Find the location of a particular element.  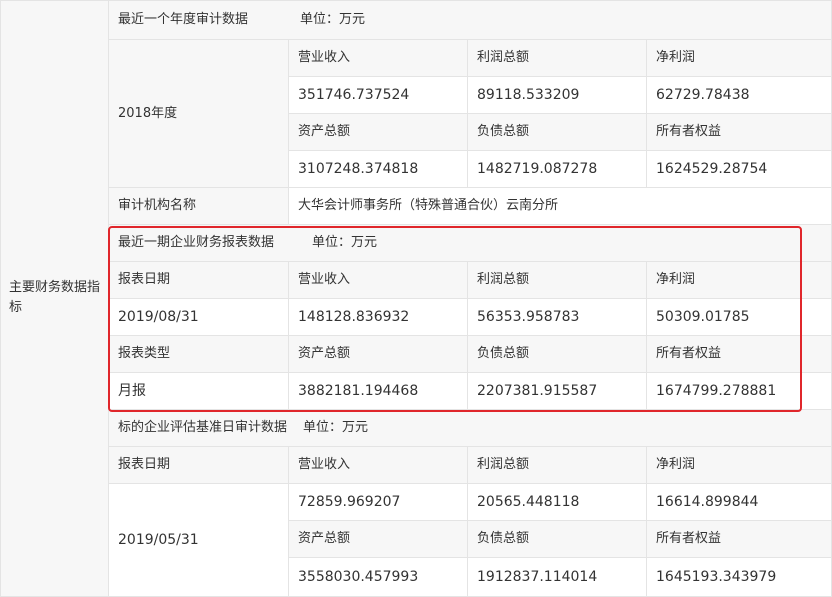

s1-header-revenue: 营业收入 is located at coordinates (378, 58).